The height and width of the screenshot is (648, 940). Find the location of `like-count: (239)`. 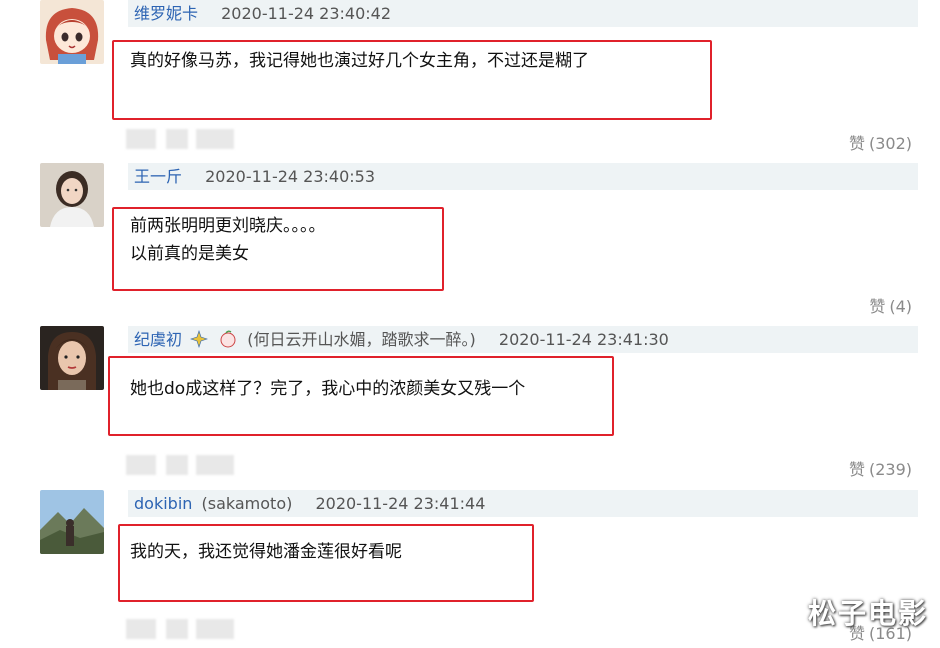

like-count: (239) is located at coordinates (890, 469).